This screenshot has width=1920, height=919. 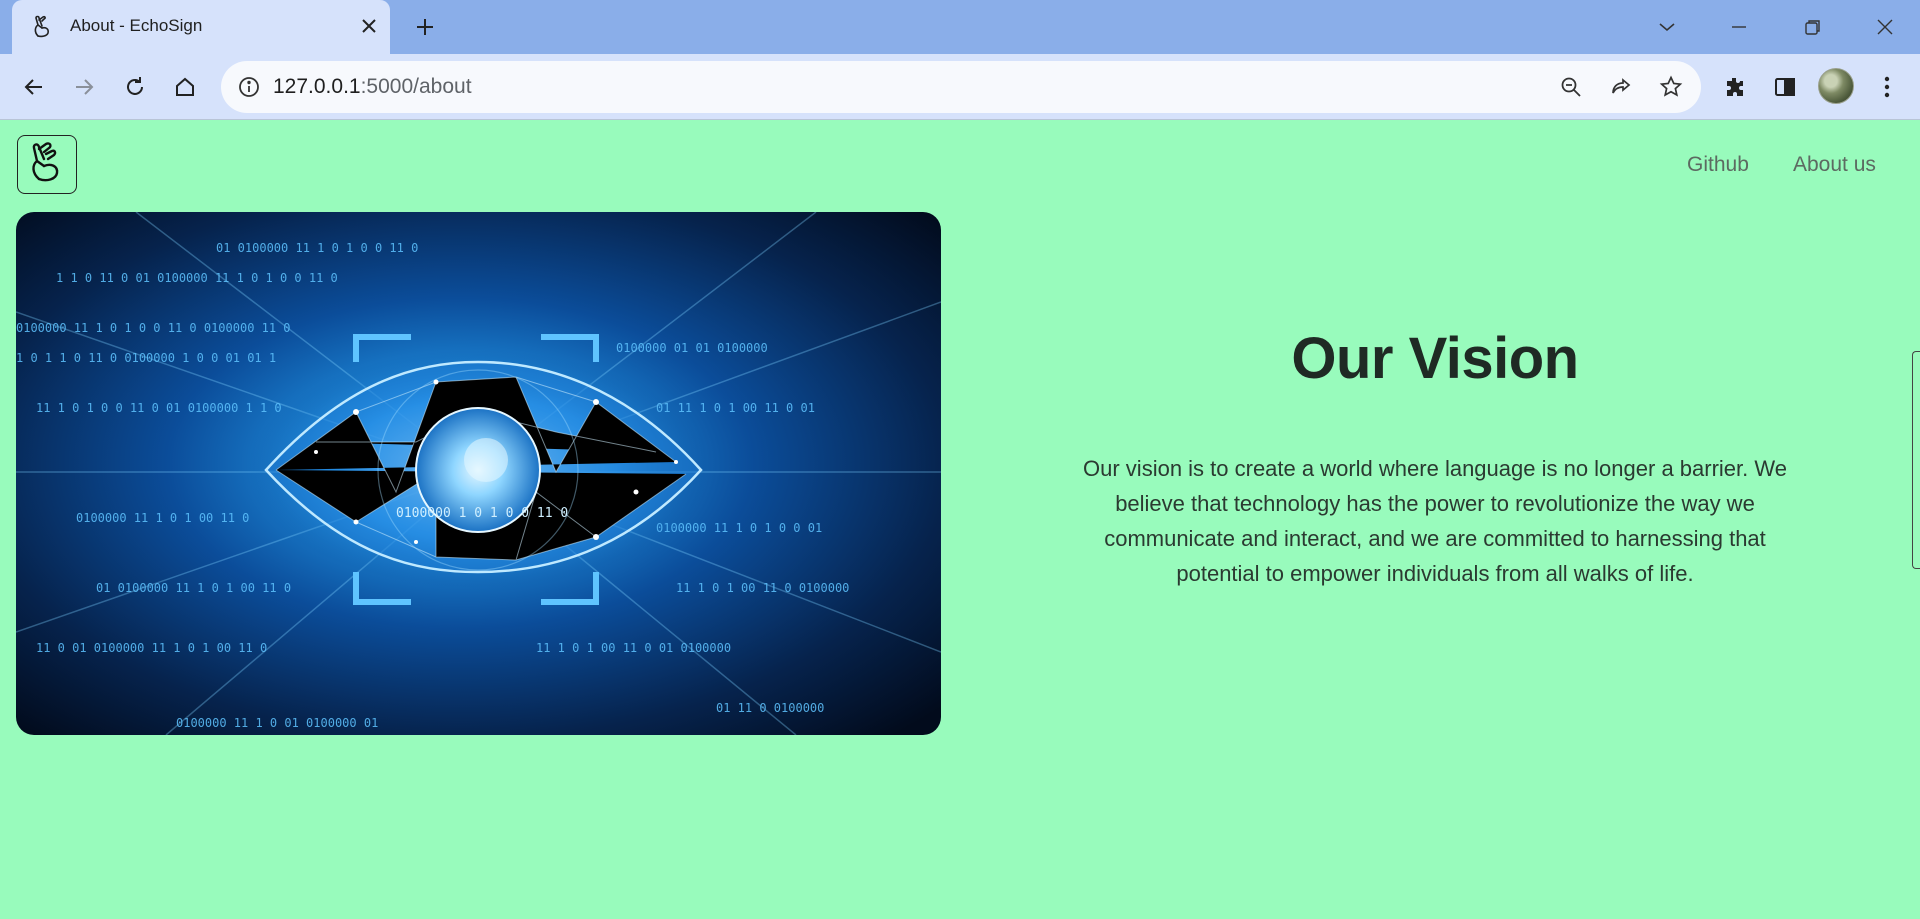 What do you see at coordinates (249, 87) in the screenshot?
I see `info-icon` at bounding box center [249, 87].